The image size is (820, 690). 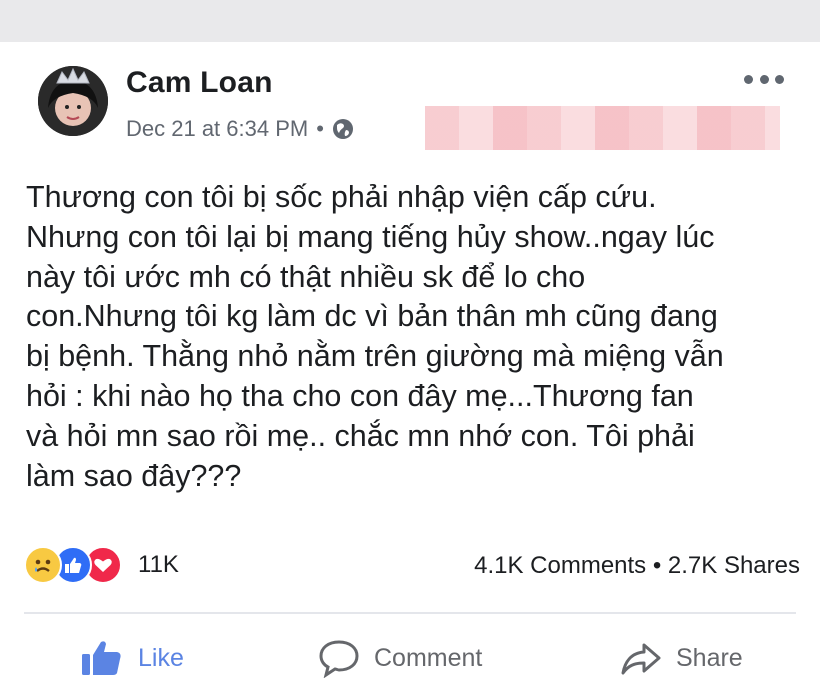 What do you see at coordinates (101, 658) in the screenshot?
I see `thumbs-up-icon` at bounding box center [101, 658].